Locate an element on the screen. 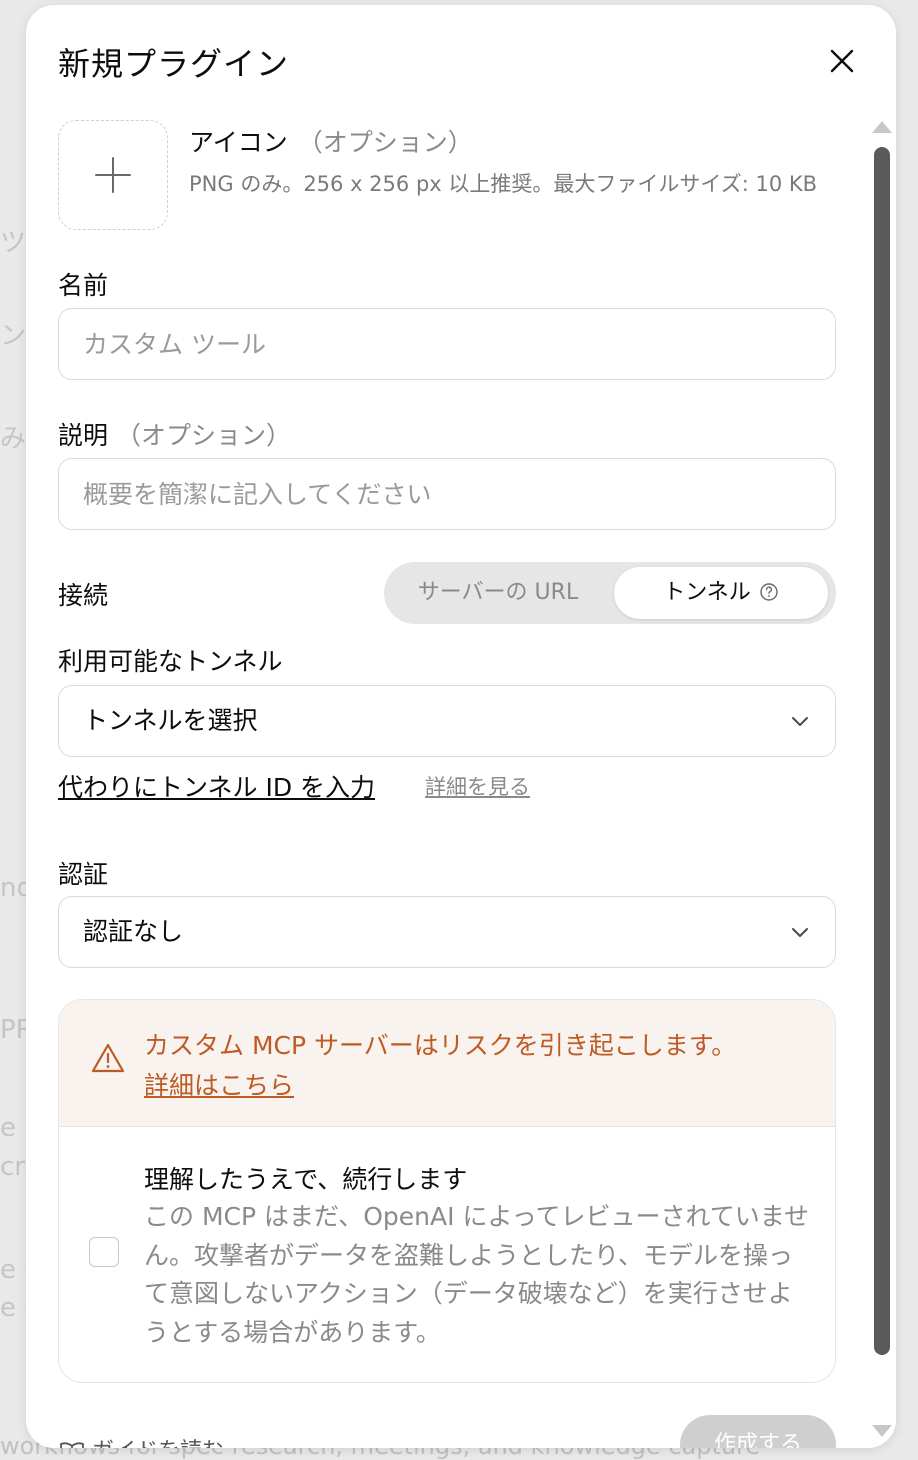 This screenshot has width=918, height=1460. connection-option-tunnel: トンネル is located at coordinates (721, 593).